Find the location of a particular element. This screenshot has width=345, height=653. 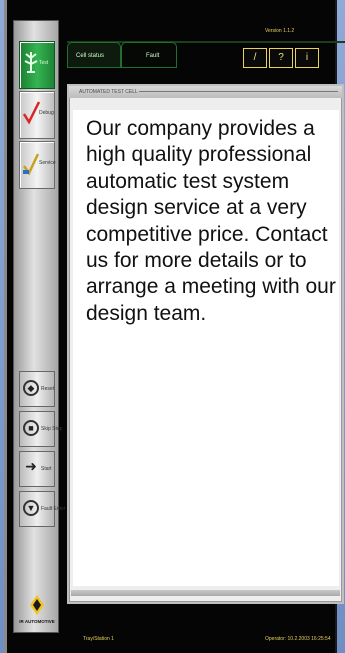

tab-cell-status: Cell status is located at coordinates (94, 55).